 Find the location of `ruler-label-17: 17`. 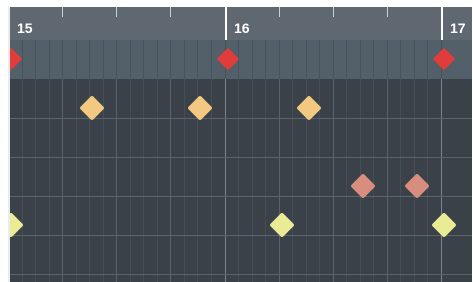

ruler-label-17: 17 is located at coordinates (458, 28).